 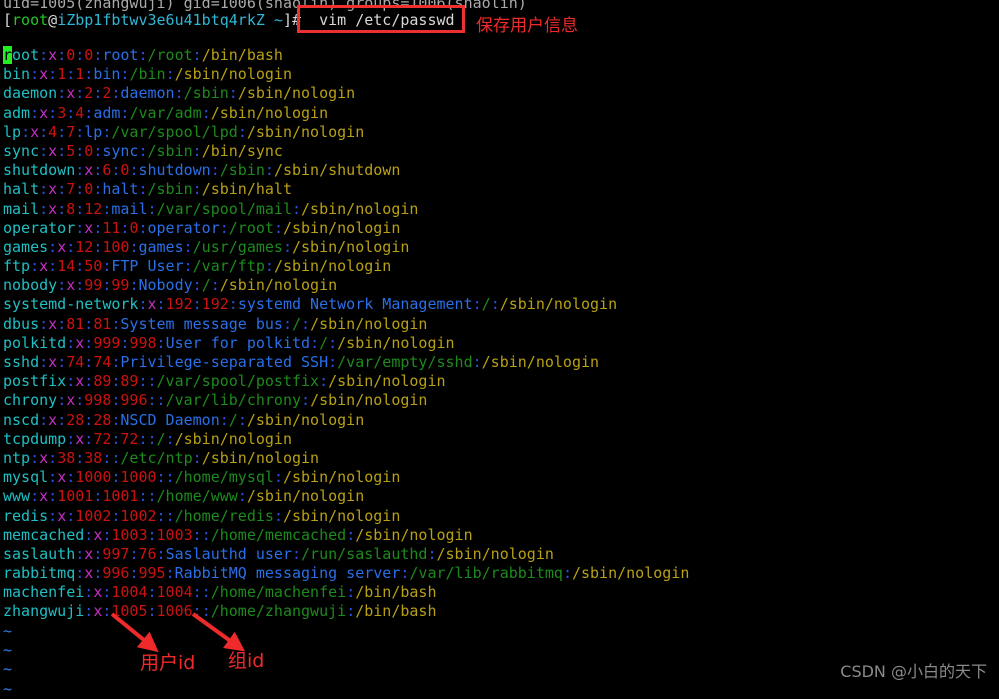 What do you see at coordinates (498, 189) in the screenshot?
I see `passwd-line: halt:x:7:0:halt:/sbin:/sbin/halt` at bounding box center [498, 189].